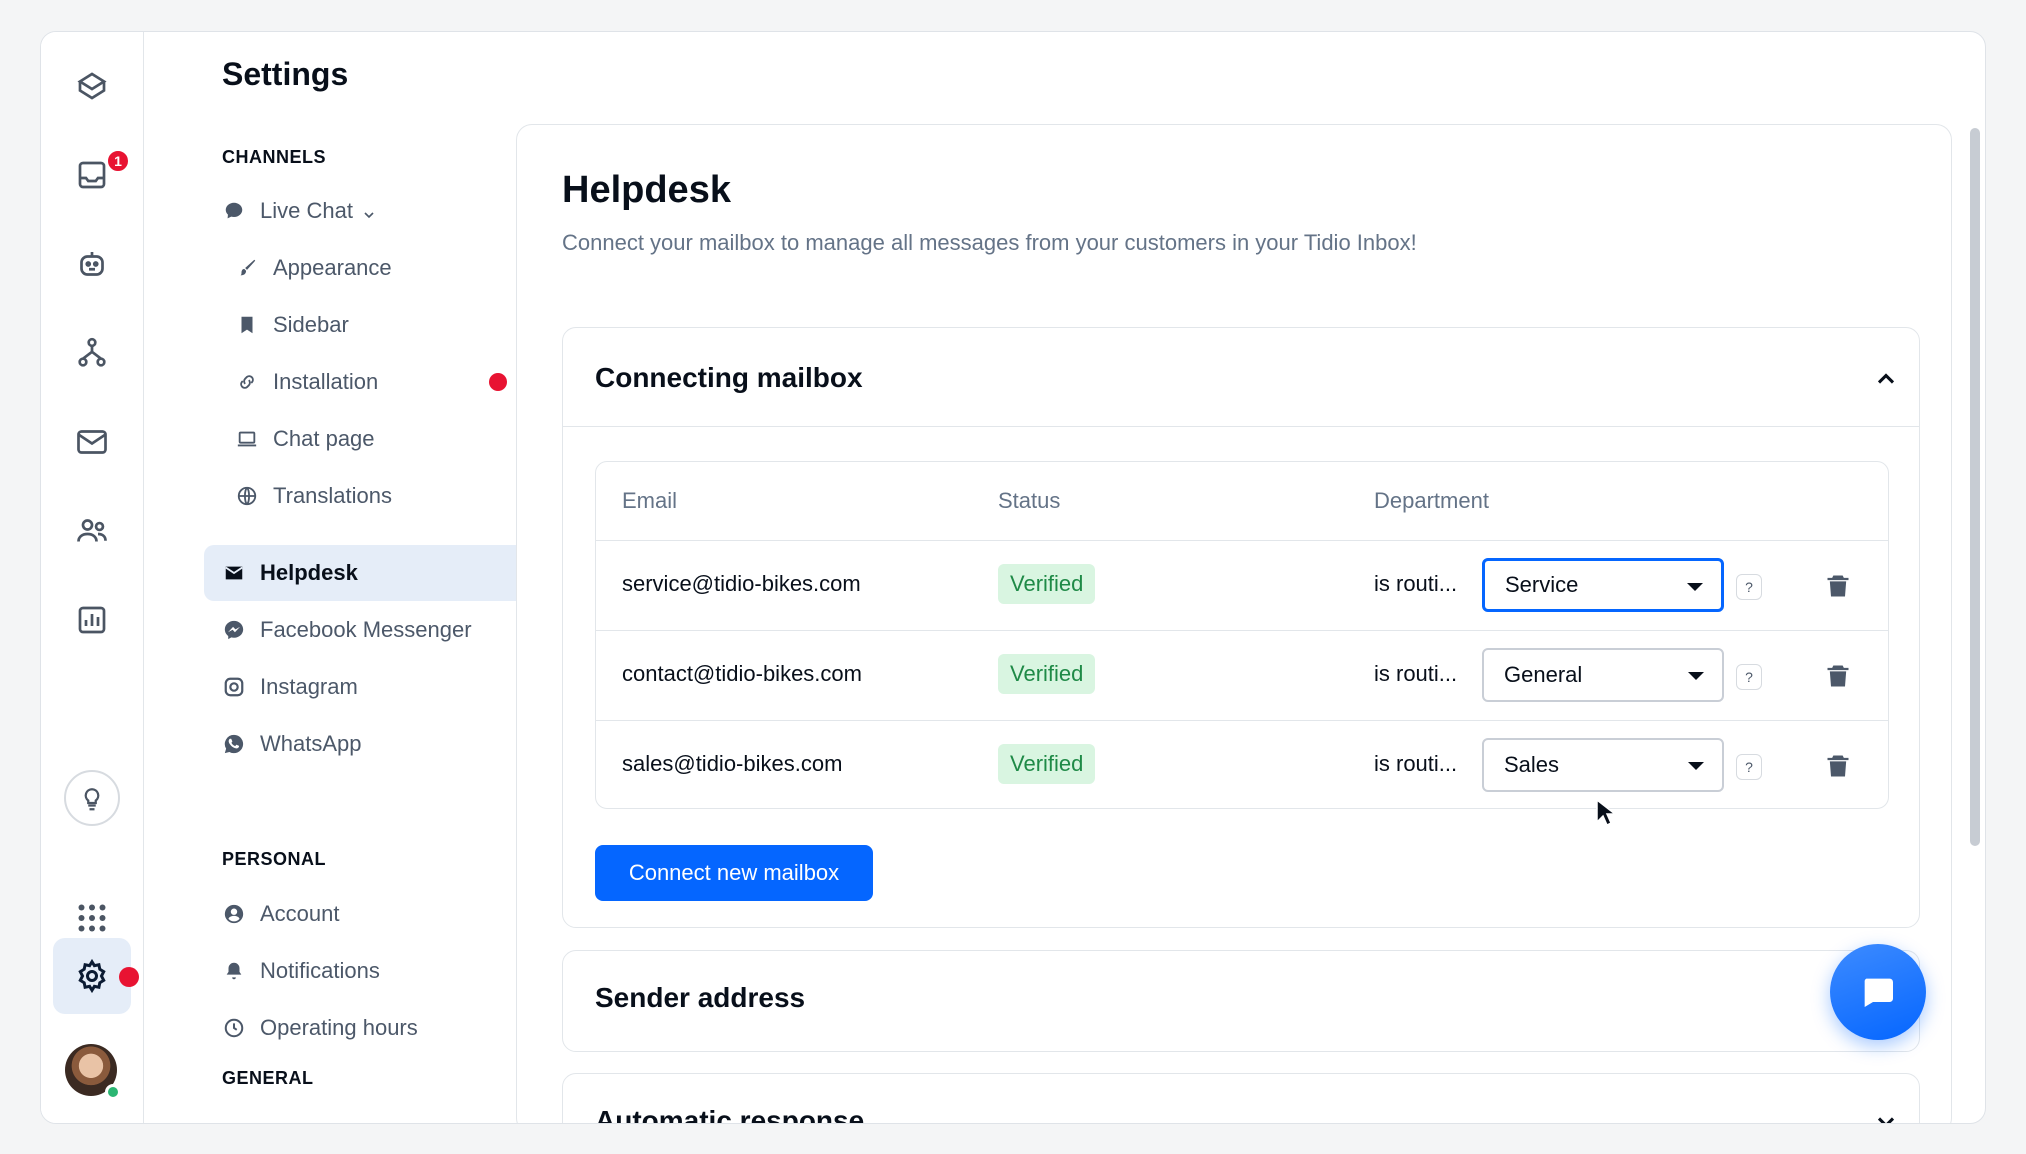 The width and height of the screenshot is (2026, 1154). Describe the element at coordinates (306, 210) in the screenshot. I see `sidebar-item-label: Live Chat` at that location.